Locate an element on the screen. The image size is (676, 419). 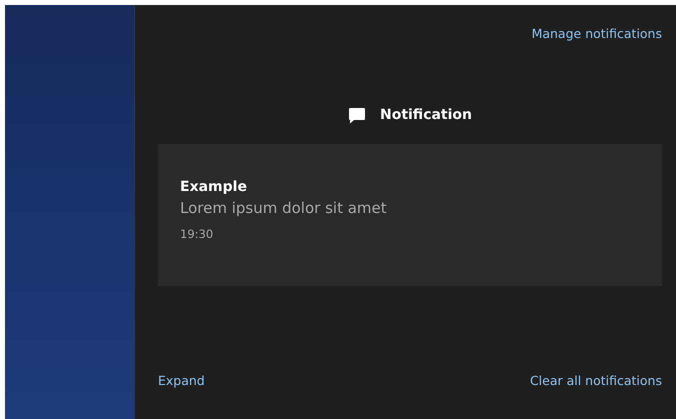
expand-link: Expand is located at coordinates (181, 380).